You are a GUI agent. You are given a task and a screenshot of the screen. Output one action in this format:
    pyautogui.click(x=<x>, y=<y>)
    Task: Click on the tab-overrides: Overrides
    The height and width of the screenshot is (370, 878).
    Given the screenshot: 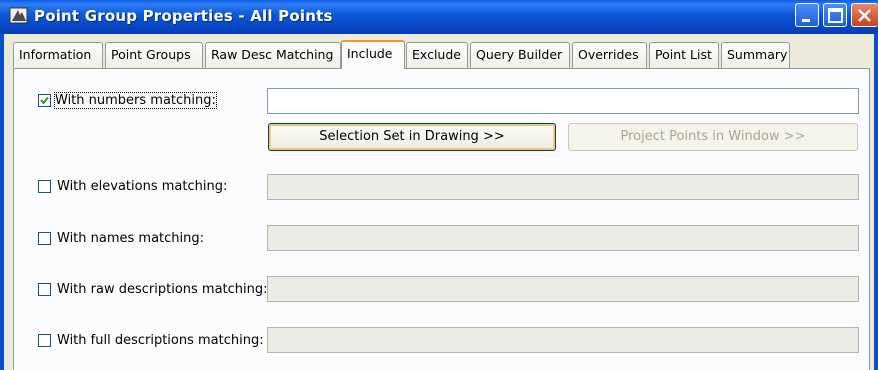 What is the action you would take?
    pyautogui.click(x=609, y=55)
    